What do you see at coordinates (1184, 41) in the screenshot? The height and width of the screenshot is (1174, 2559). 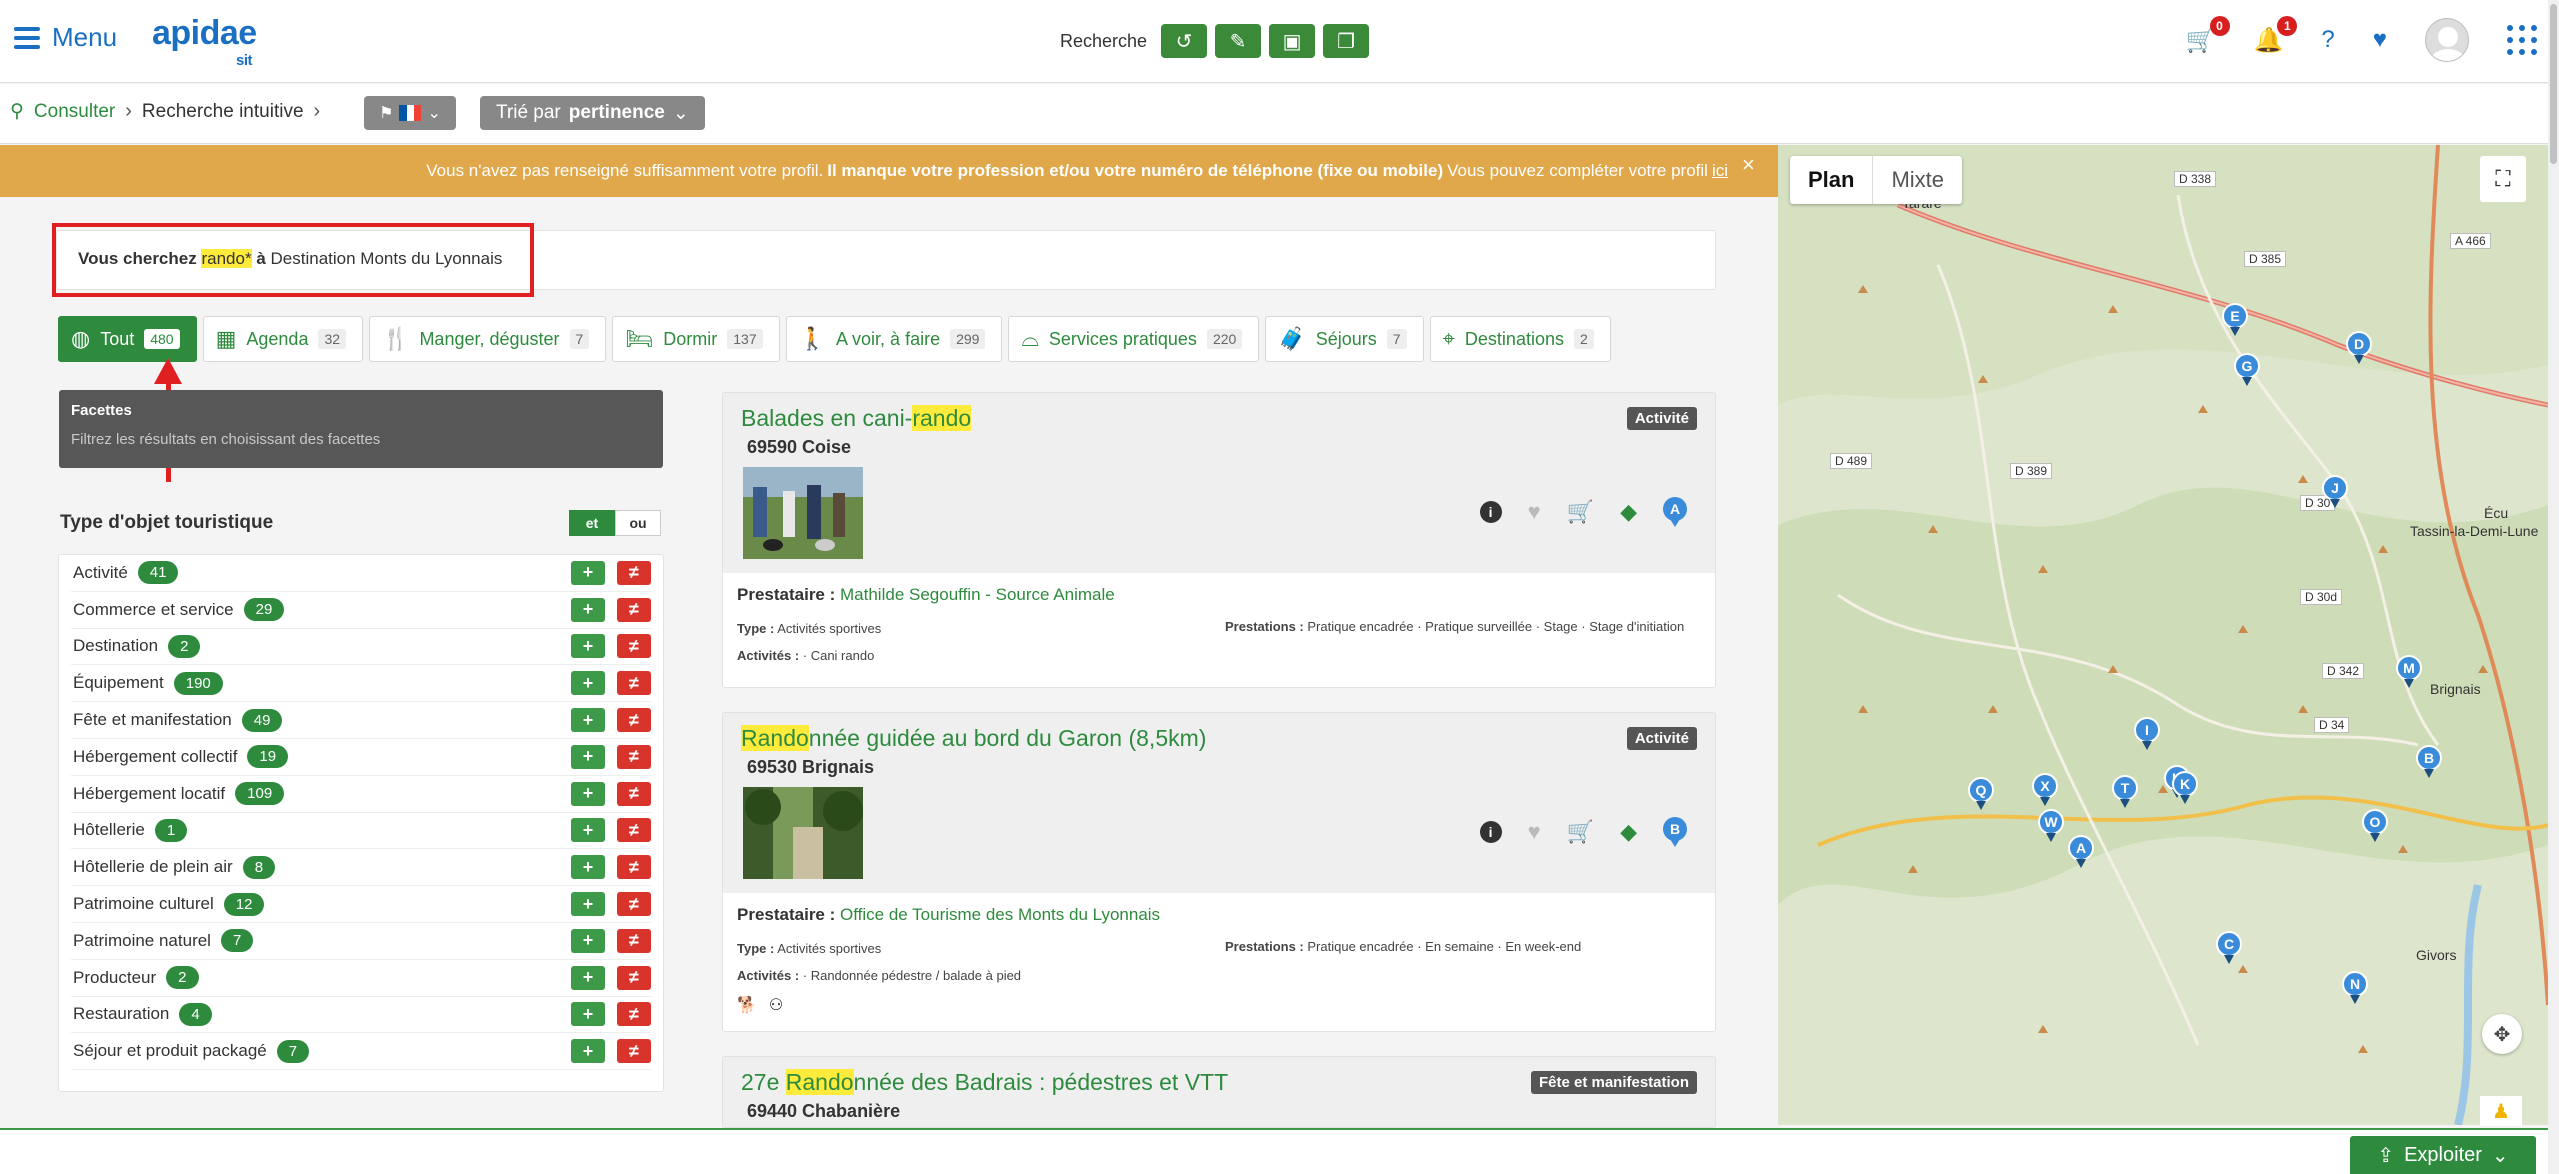 I see `reset-search-button: ↺` at bounding box center [1184, 41].